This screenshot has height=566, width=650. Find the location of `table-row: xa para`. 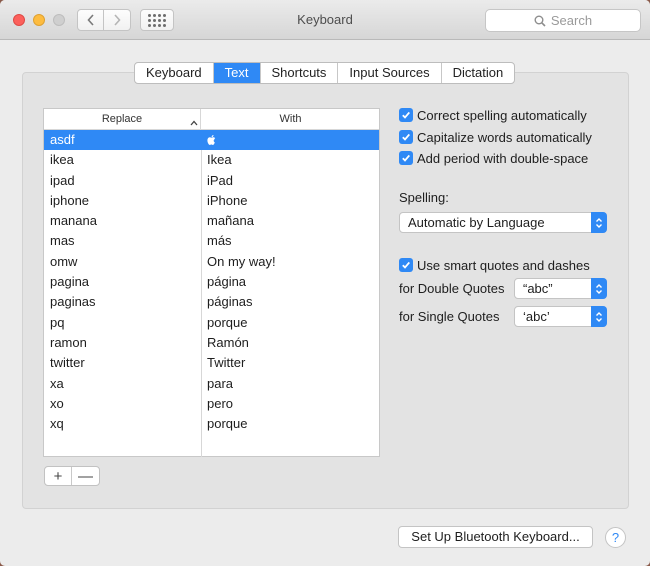

table-row: xa para is located at coordinates (211, 384).